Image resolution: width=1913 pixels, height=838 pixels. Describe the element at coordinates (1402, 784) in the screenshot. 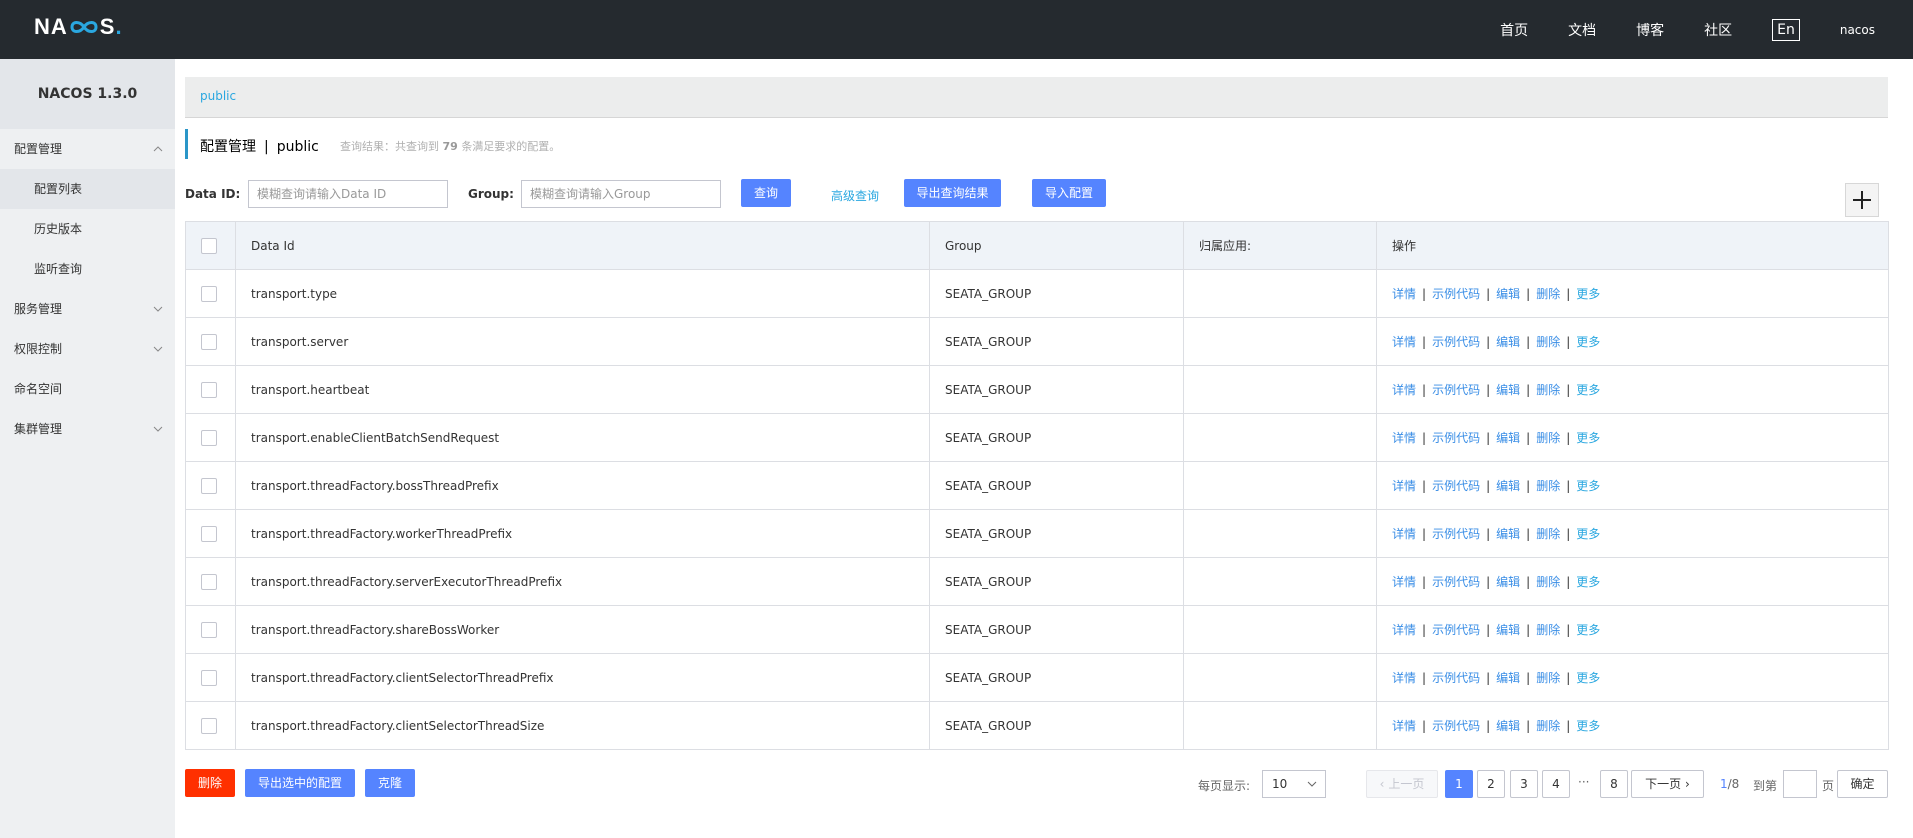

I see `prev-page-button: ‹ 上一页` at that location.